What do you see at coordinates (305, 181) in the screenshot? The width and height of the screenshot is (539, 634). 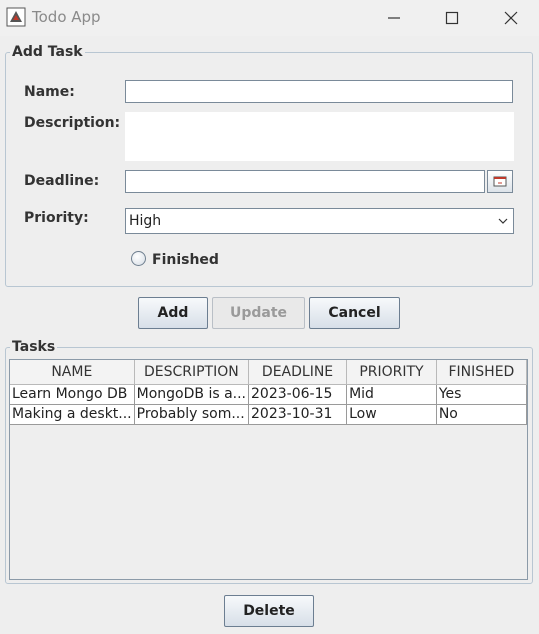 I see `deadline-input` at bounding box center [305, 181].